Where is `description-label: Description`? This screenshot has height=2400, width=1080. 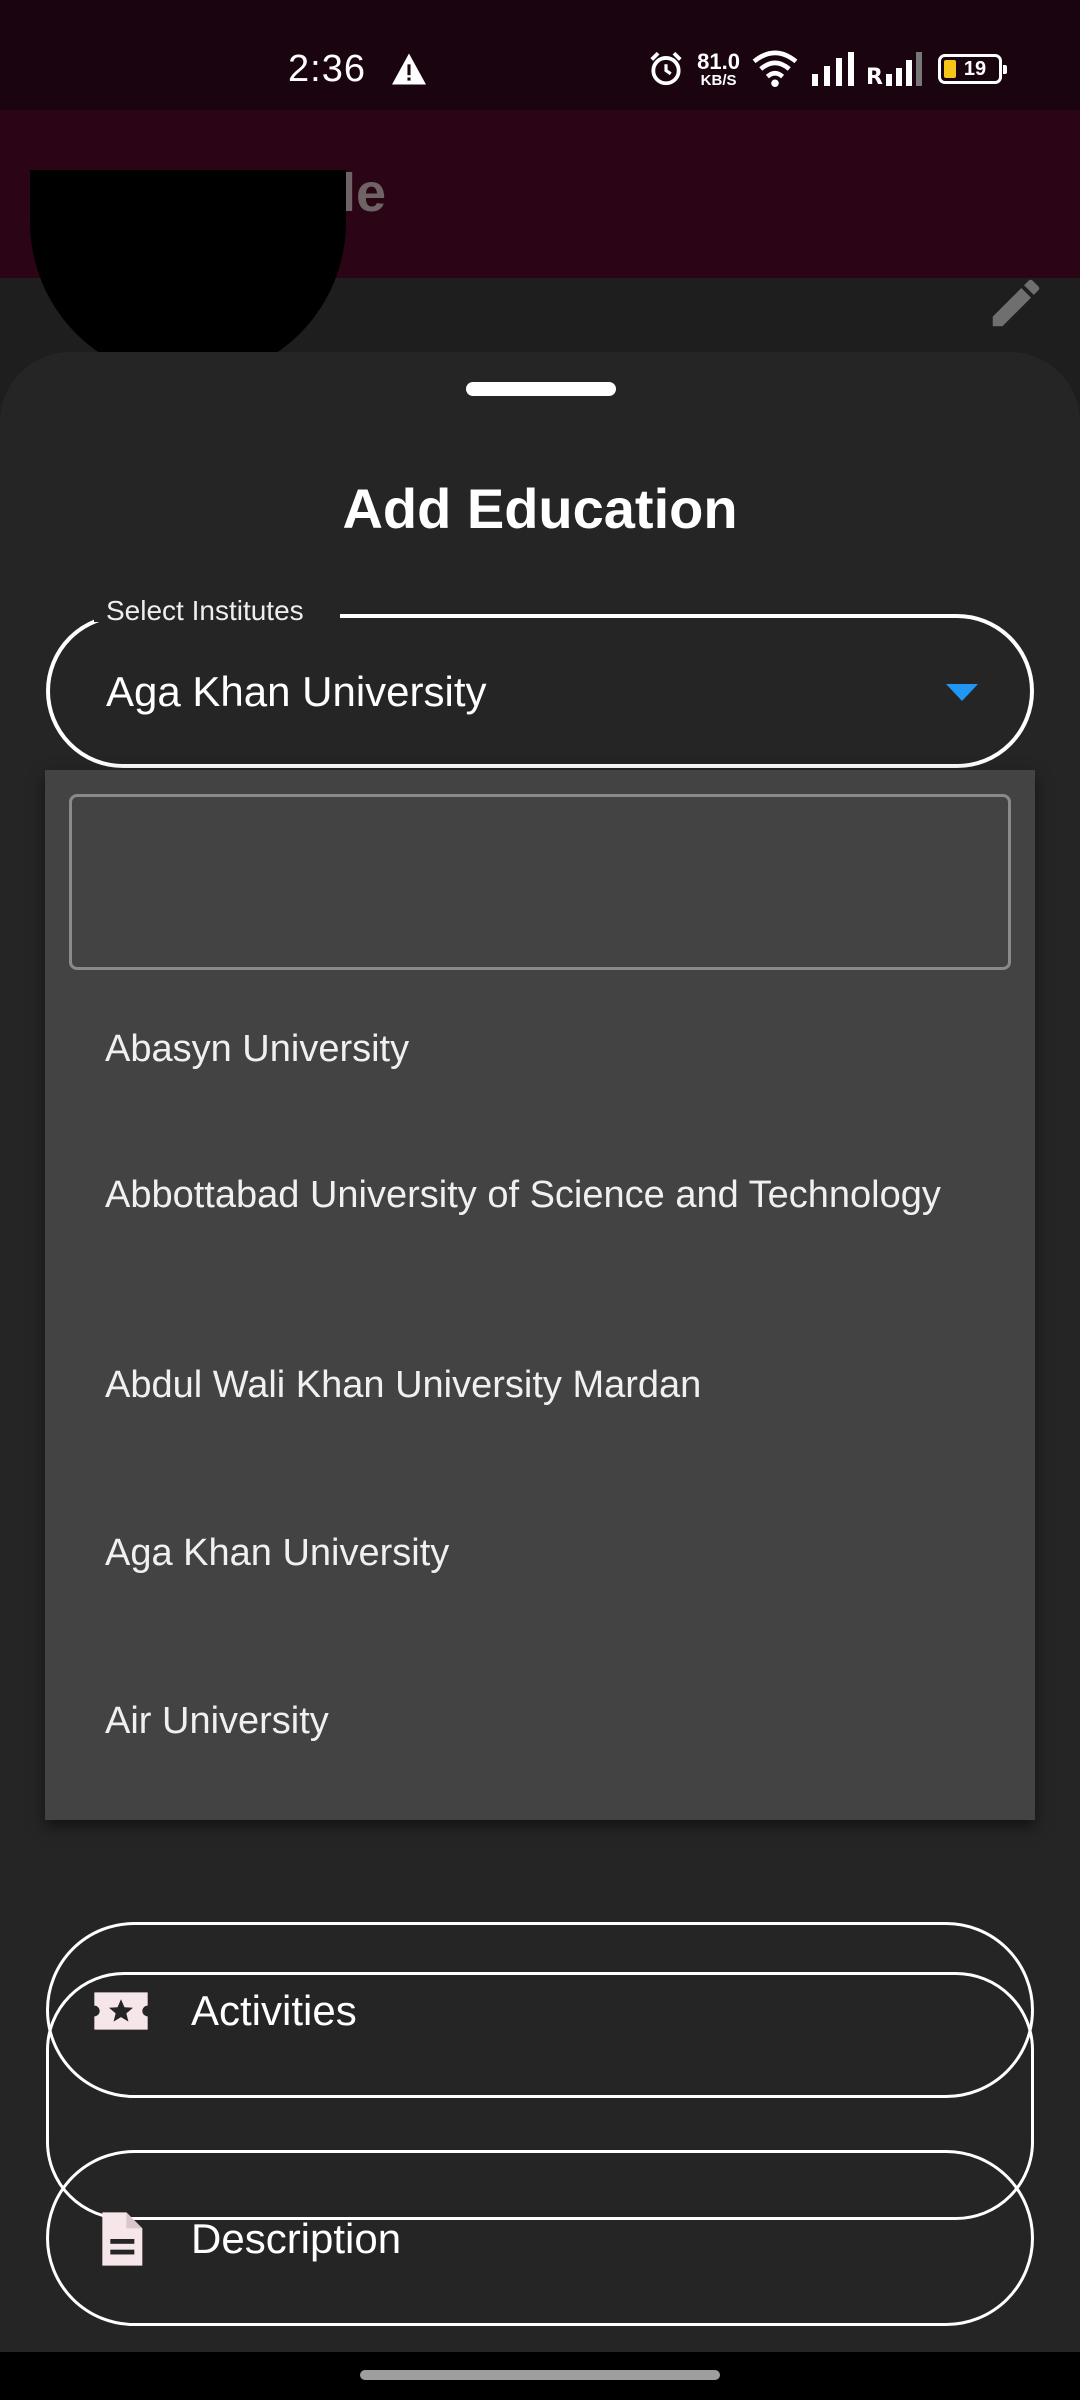
description-label: Description is located at coordinates (296, 2238).